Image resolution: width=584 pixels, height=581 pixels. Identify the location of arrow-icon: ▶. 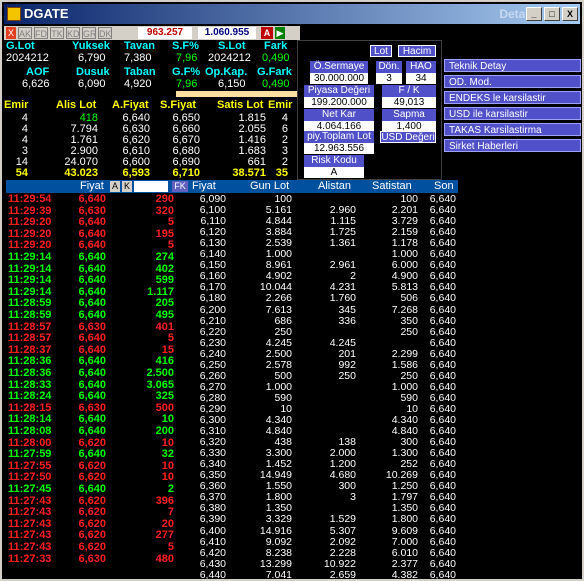
(280, 33).